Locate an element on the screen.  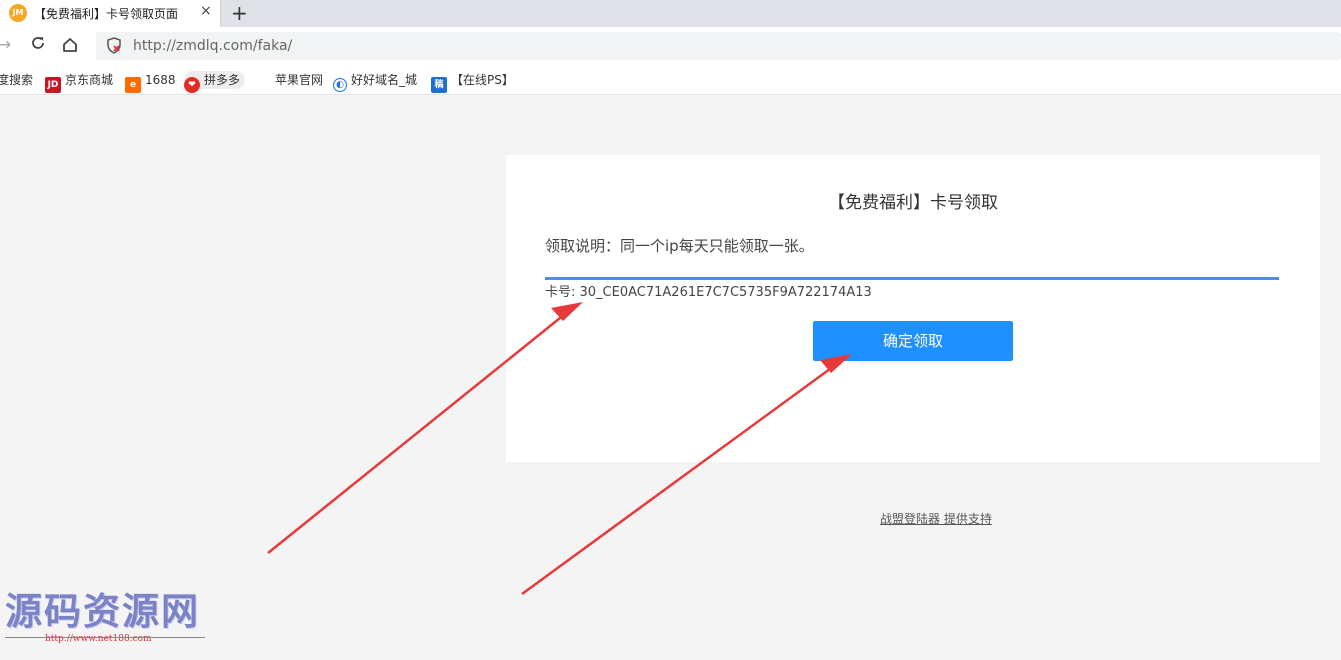
bookmark-label: 京东商城 is located at coordinates (89, 80).